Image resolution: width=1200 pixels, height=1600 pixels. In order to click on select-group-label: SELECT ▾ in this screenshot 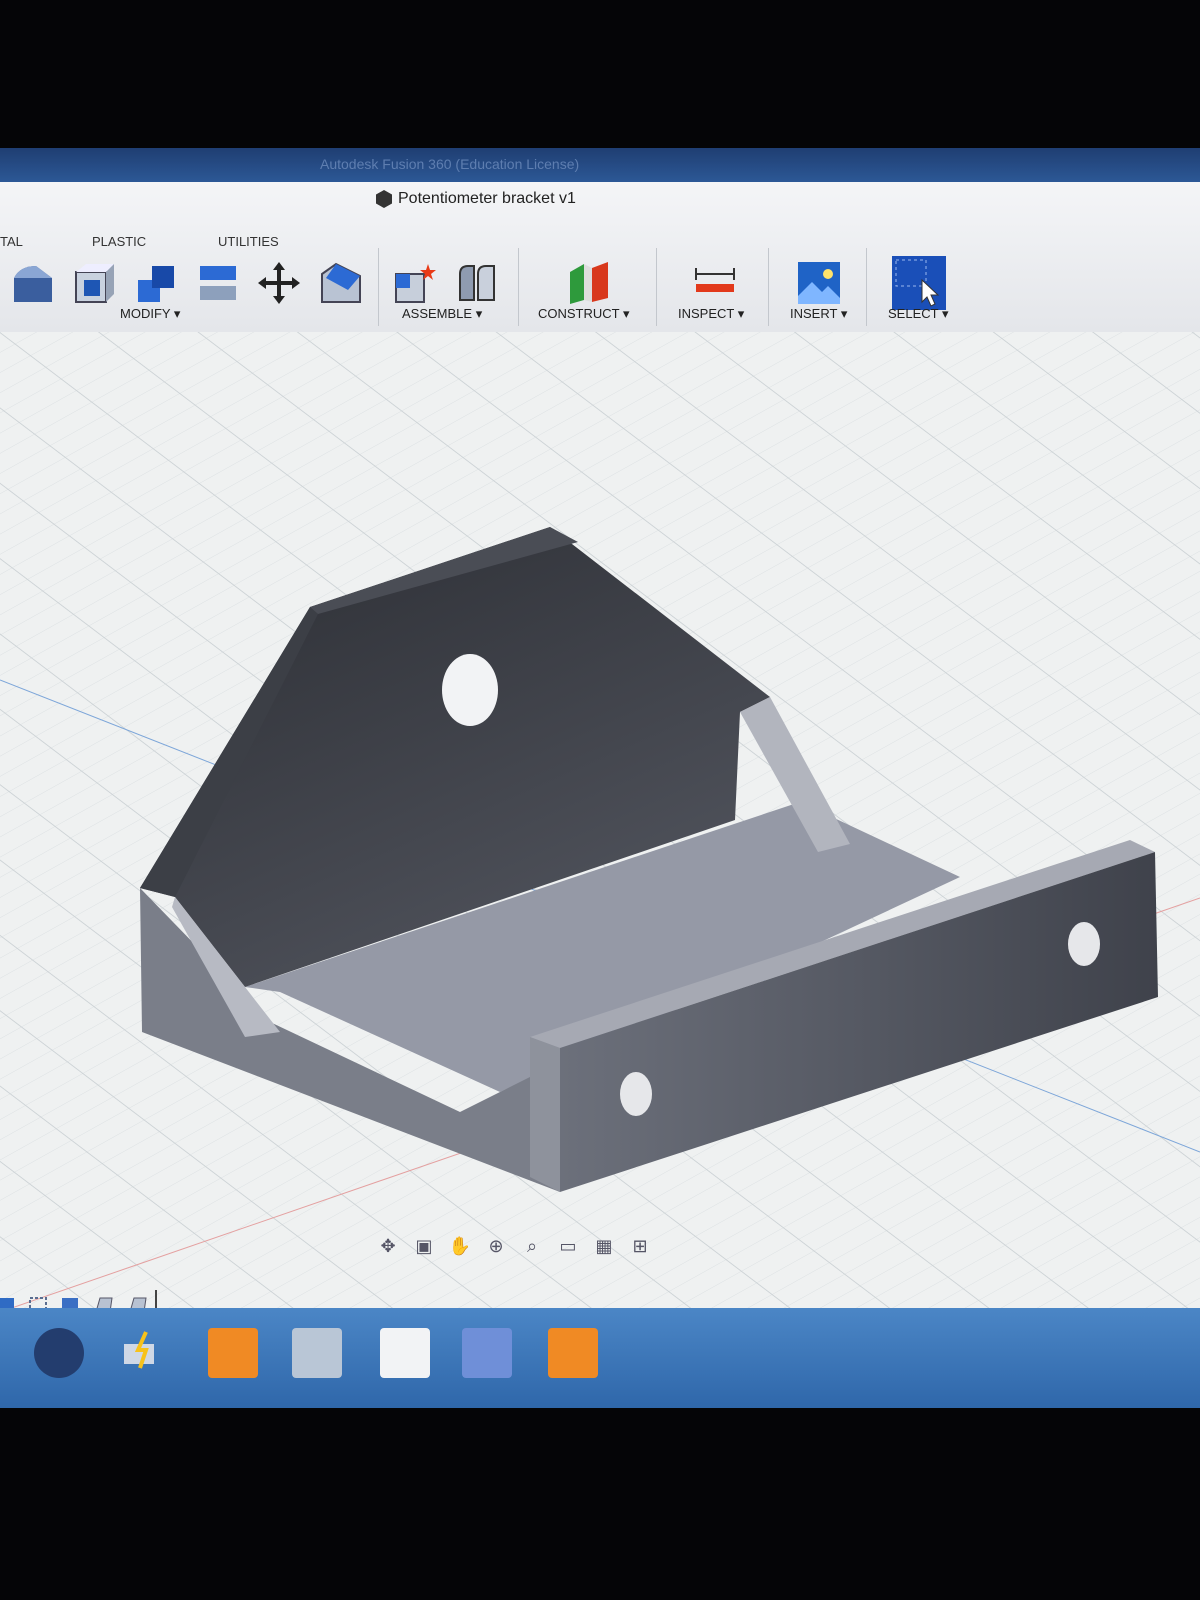, I will do `click(918, 314)`.